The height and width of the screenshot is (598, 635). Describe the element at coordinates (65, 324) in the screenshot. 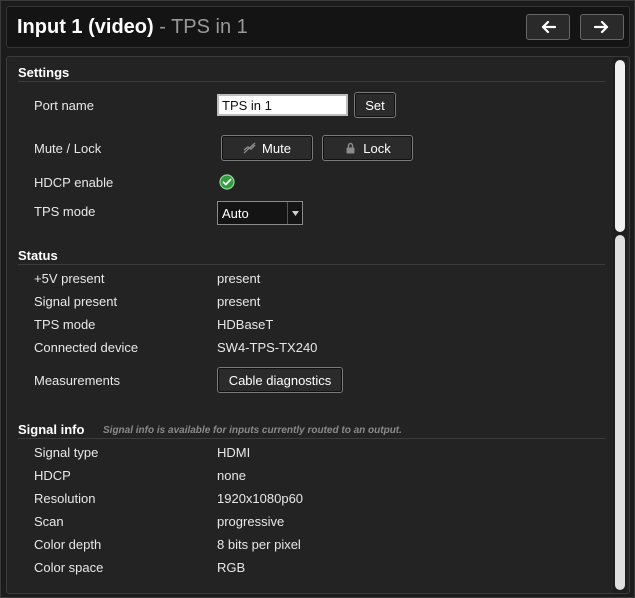

I see `status-row-label: TPS mode` at that location.